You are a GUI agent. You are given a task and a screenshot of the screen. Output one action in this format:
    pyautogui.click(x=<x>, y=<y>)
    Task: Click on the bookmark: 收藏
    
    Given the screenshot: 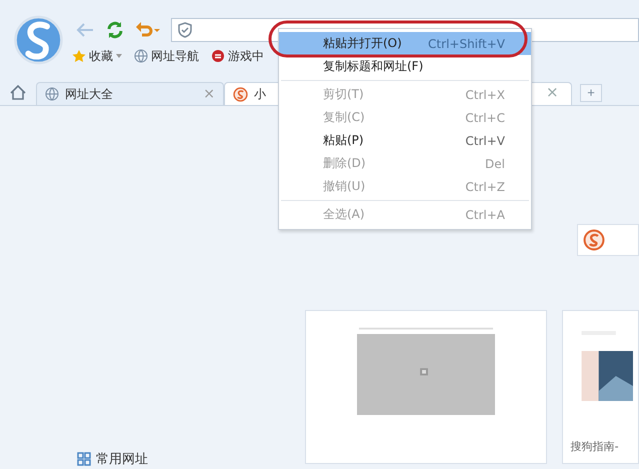 What is the action you would take?
    pyautogui.click(x=97, y=56)
    